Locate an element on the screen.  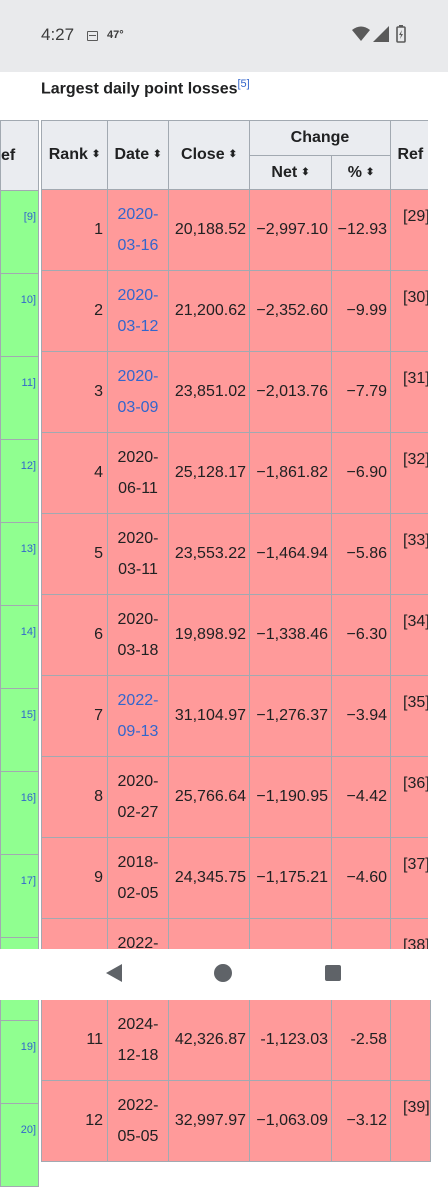
rank-cell: 4 is located at coordinates (74, 473).